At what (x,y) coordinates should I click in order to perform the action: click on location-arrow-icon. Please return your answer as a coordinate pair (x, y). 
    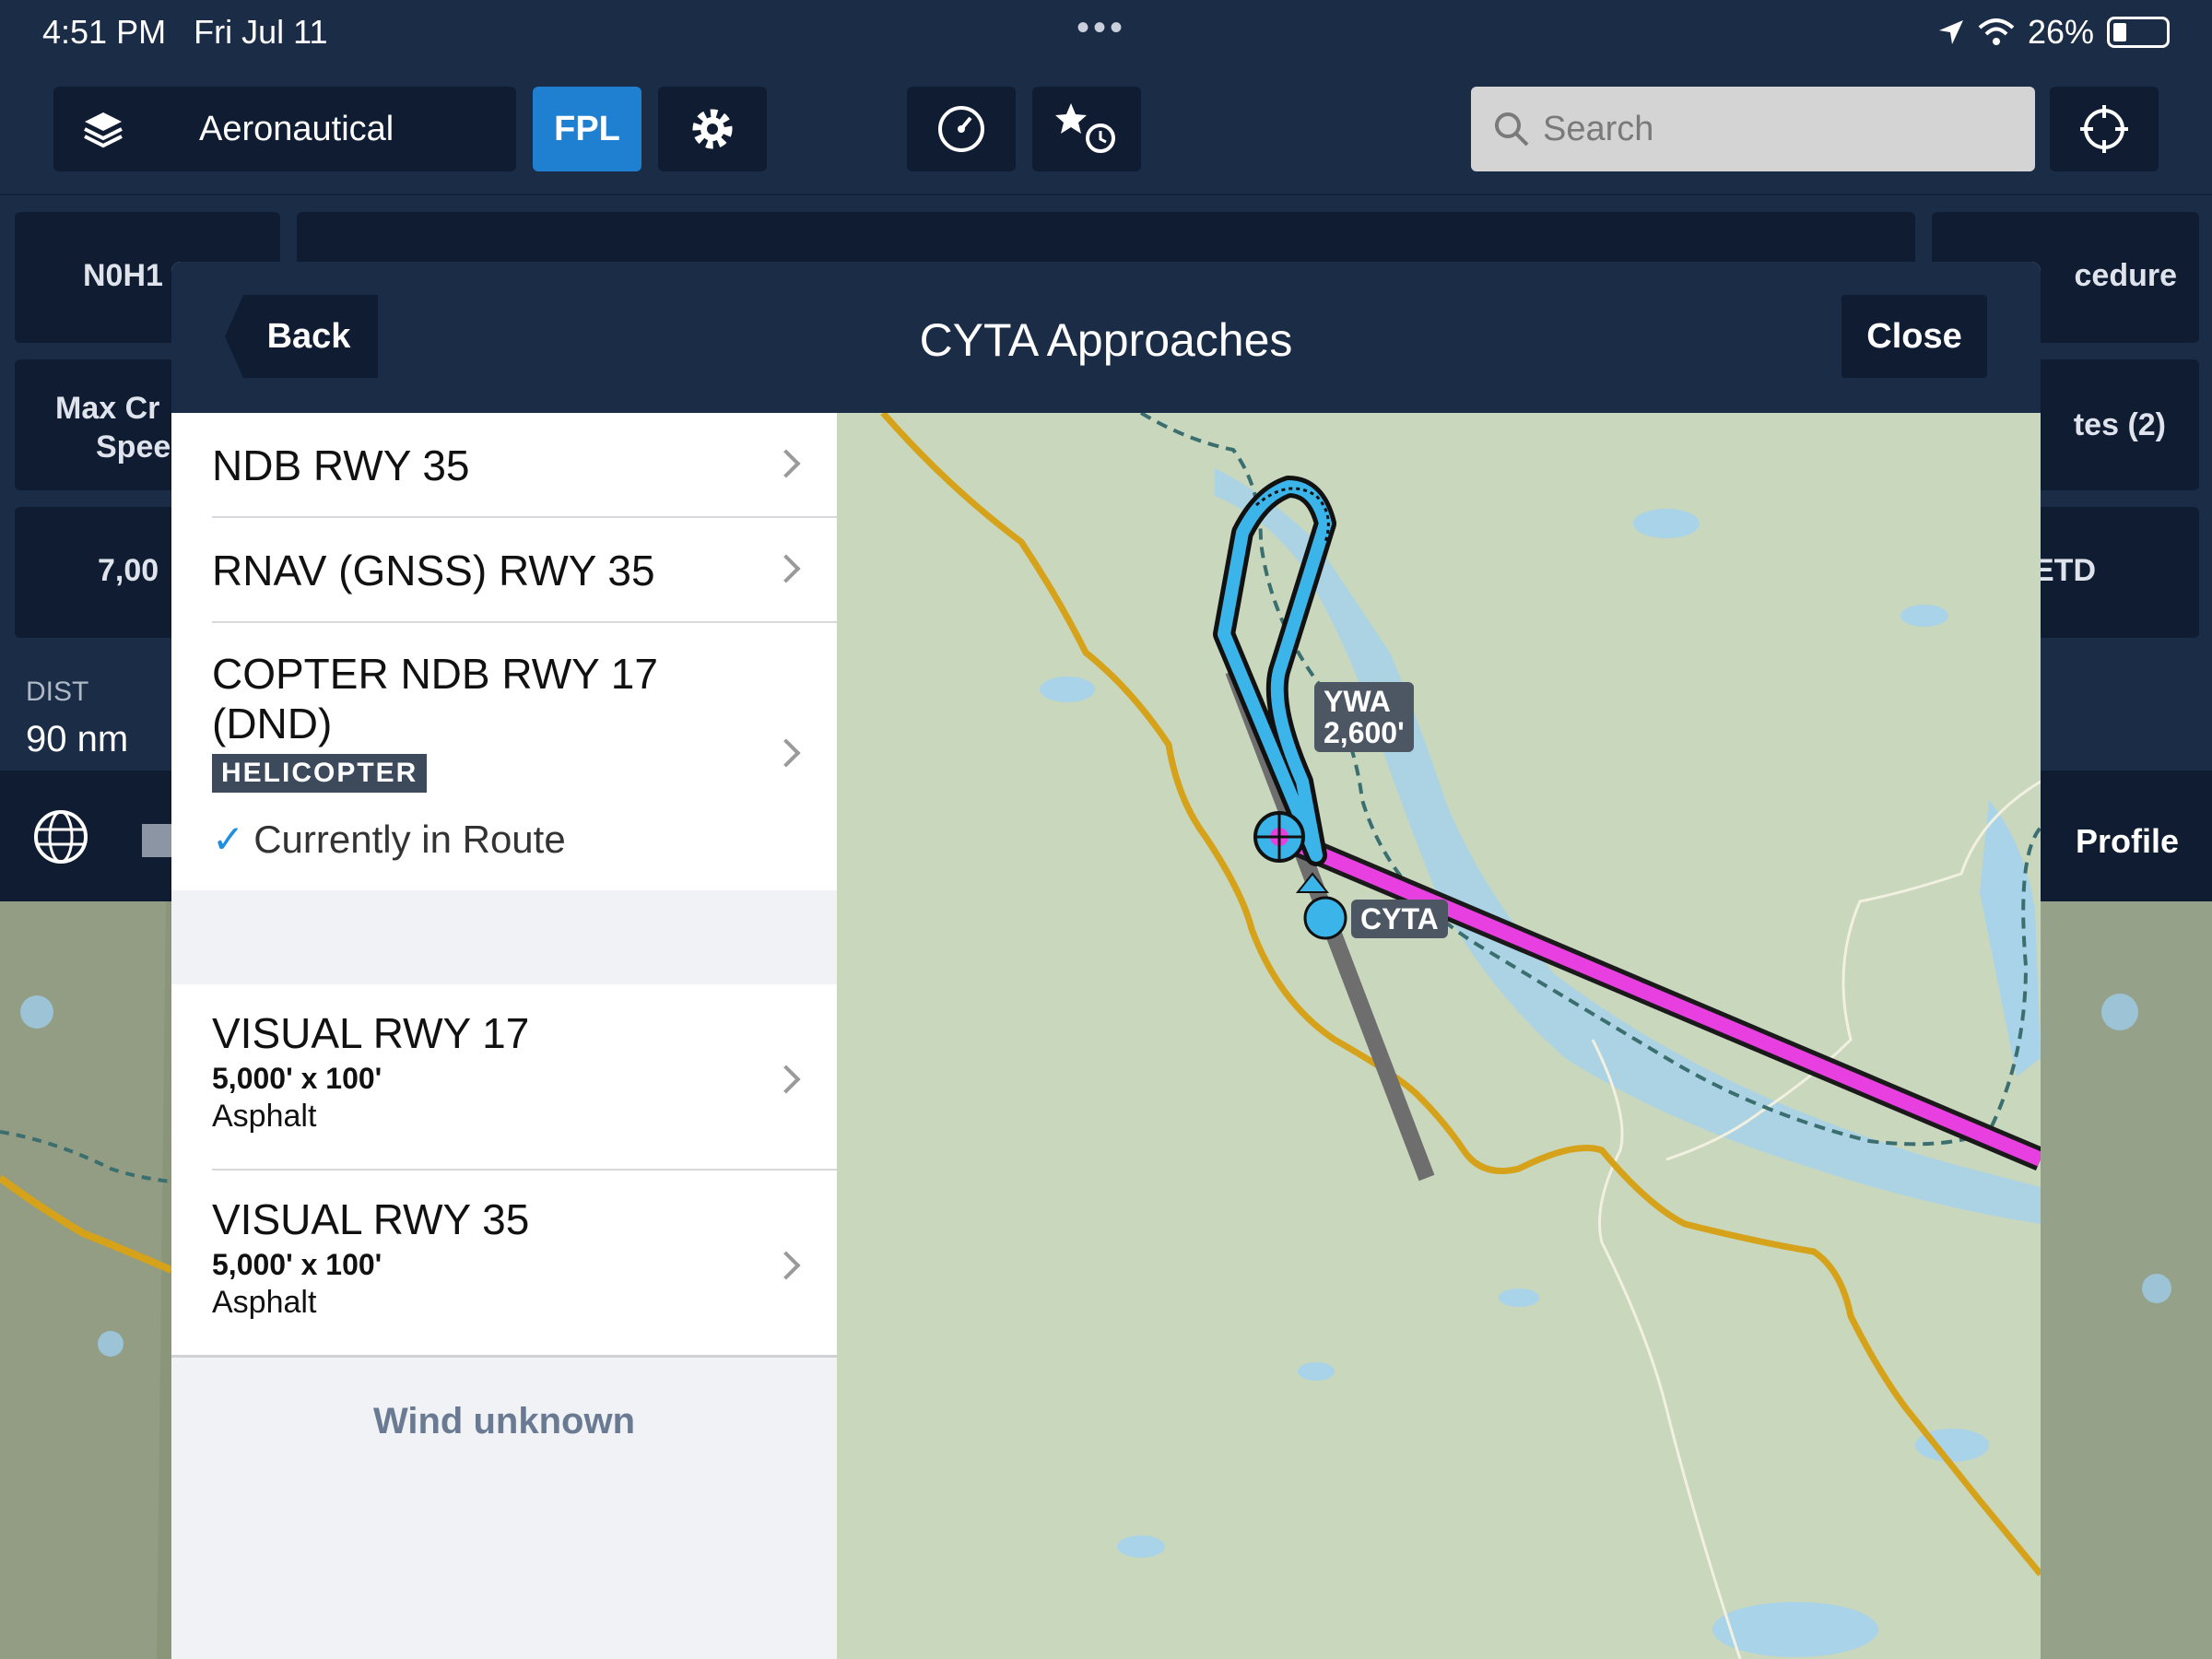
    Looking at the image, I should click on (1950, 32).